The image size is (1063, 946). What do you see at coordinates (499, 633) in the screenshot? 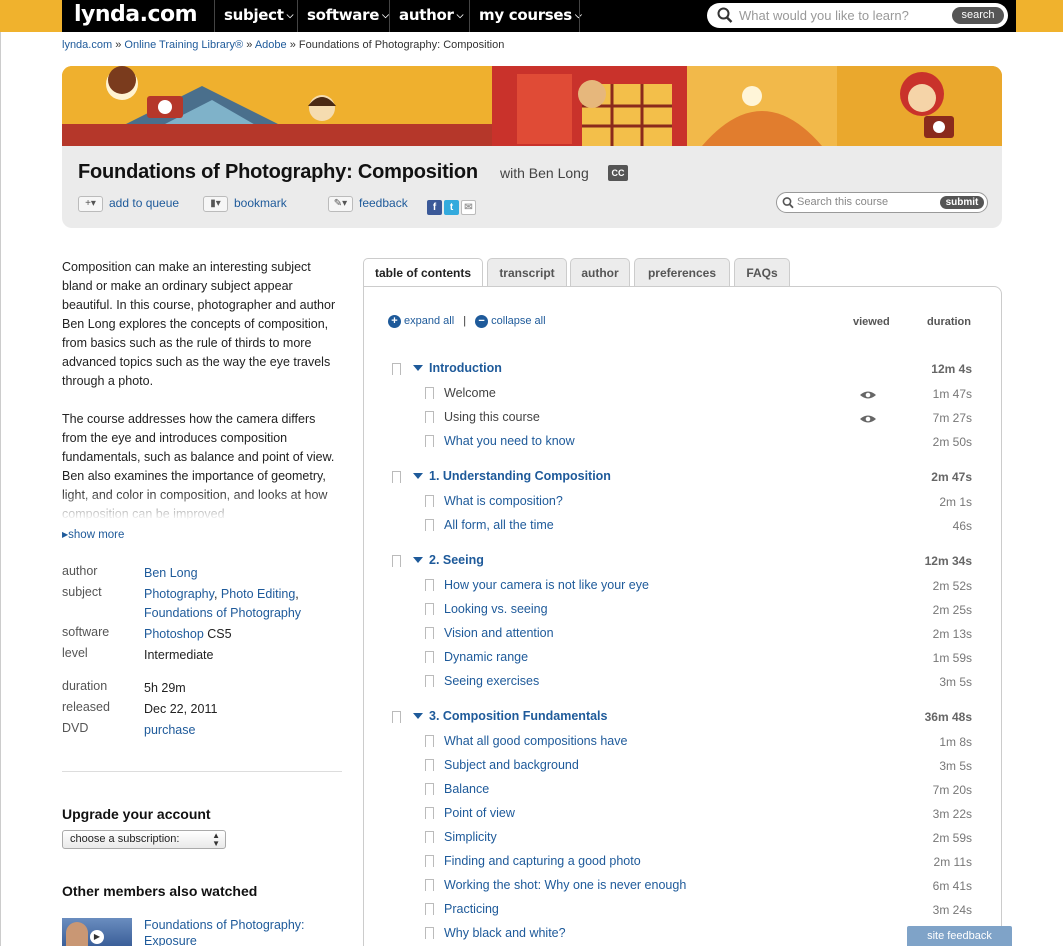
I see `video-row: Vision and attention` at bounding box center [499, 633].